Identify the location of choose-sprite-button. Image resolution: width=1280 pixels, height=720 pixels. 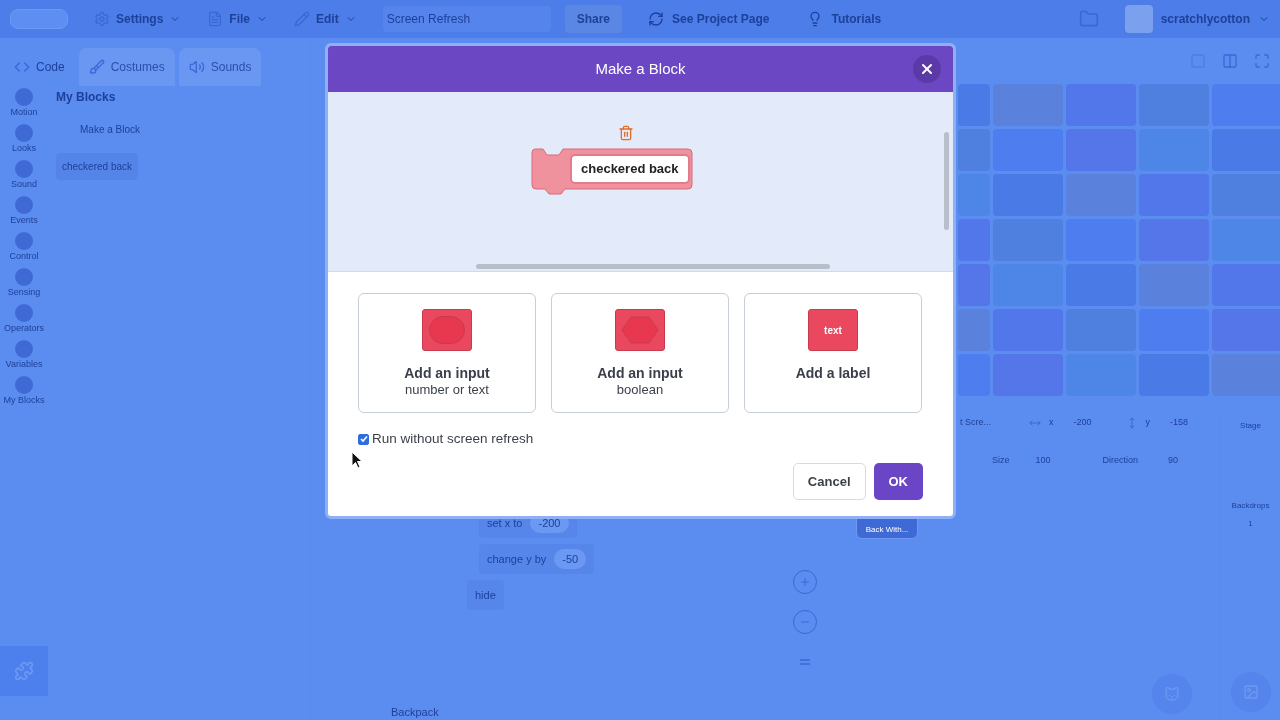
(1172, 694).